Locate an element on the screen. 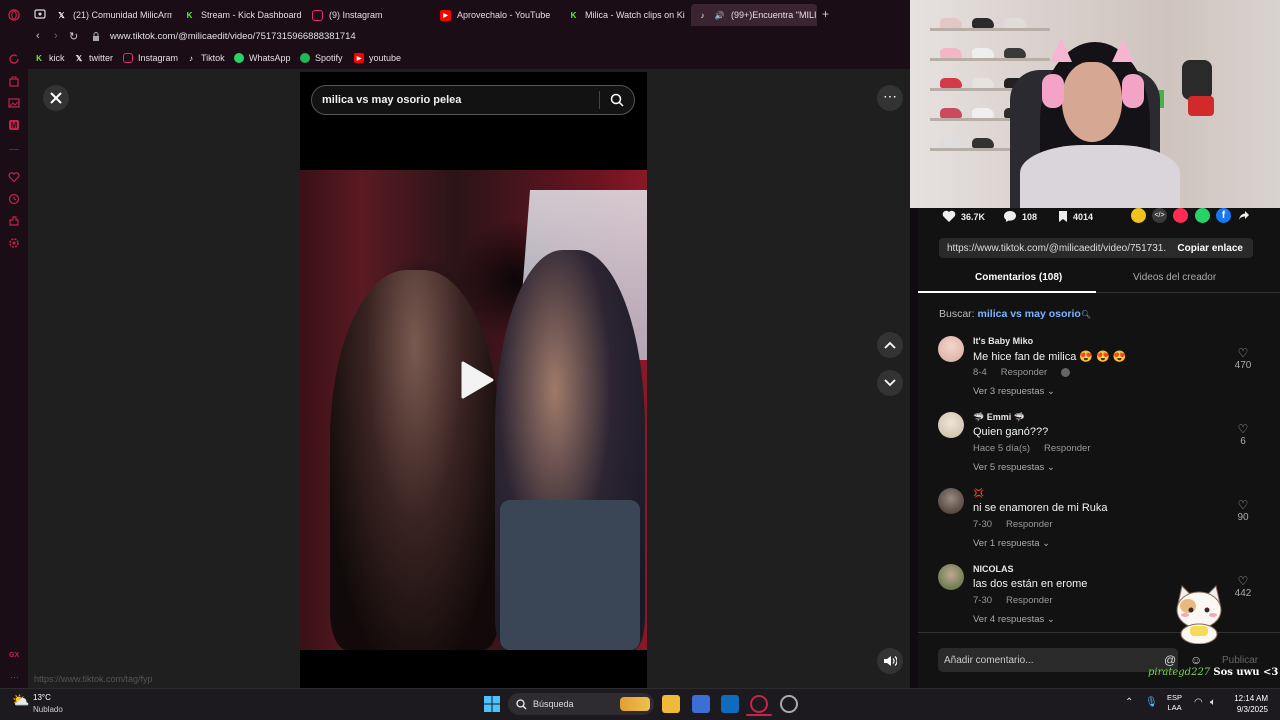 This screenshot has height=720, width=1280. view-replies-button: Ver 3 respuestas ⌄ is located at coordinates (1014, 391).